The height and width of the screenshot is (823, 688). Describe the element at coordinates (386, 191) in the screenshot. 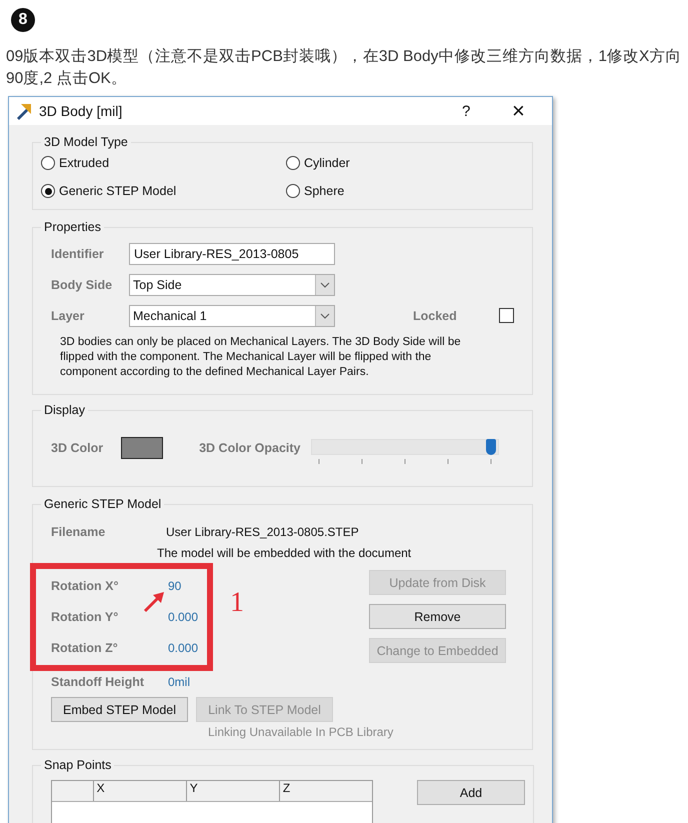

I see `radio-option: Sphere` at that location.